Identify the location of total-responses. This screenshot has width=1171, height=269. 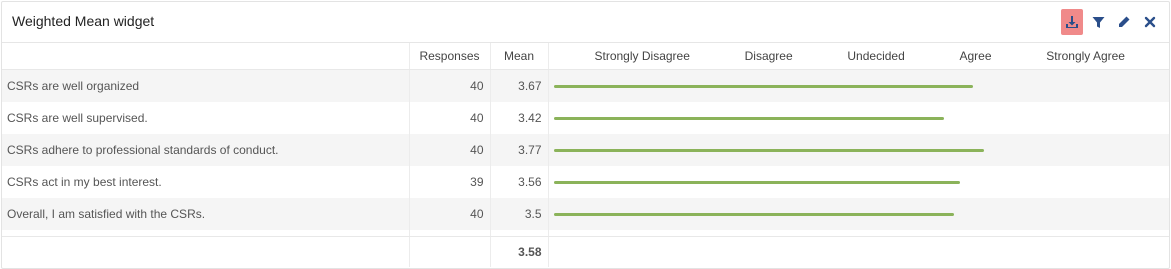
(449, 251).